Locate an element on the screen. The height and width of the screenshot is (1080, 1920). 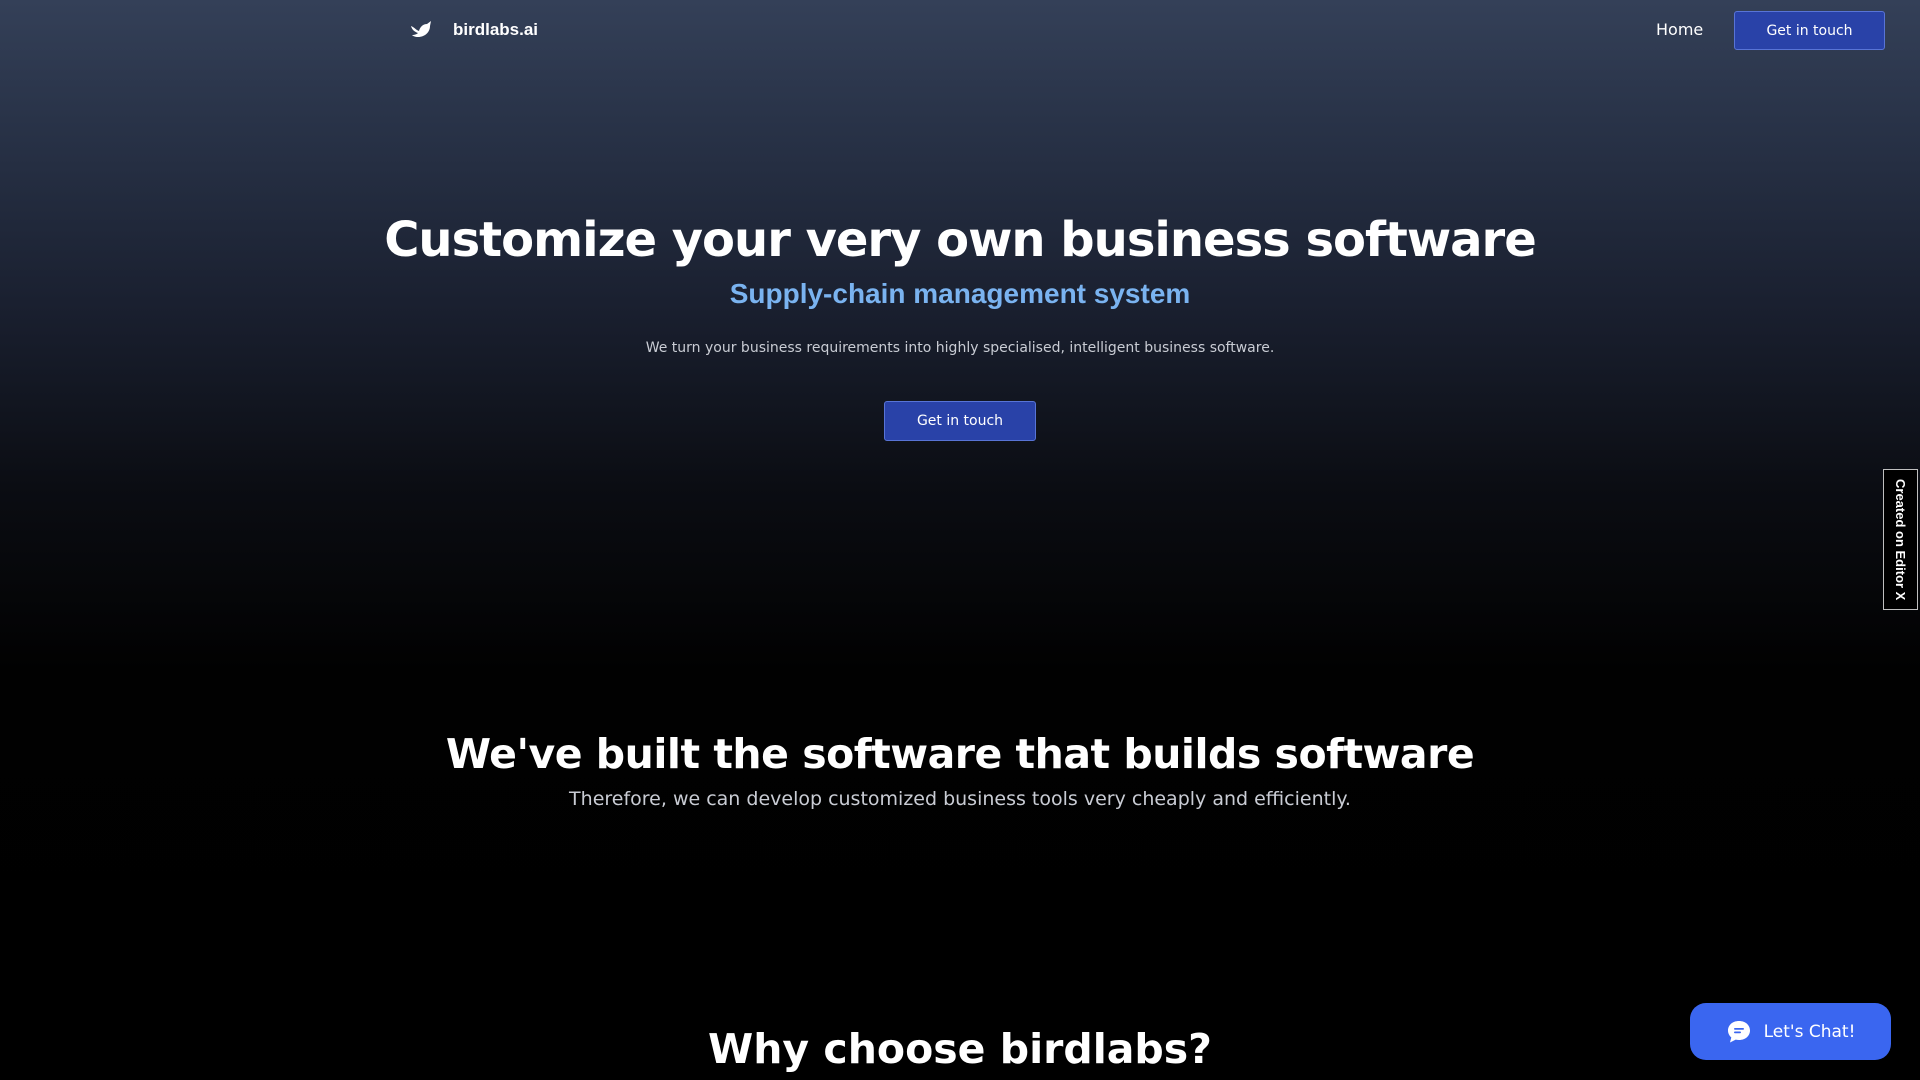
brand-logo: birdlabs.ai is located at coordinates (473, 30).